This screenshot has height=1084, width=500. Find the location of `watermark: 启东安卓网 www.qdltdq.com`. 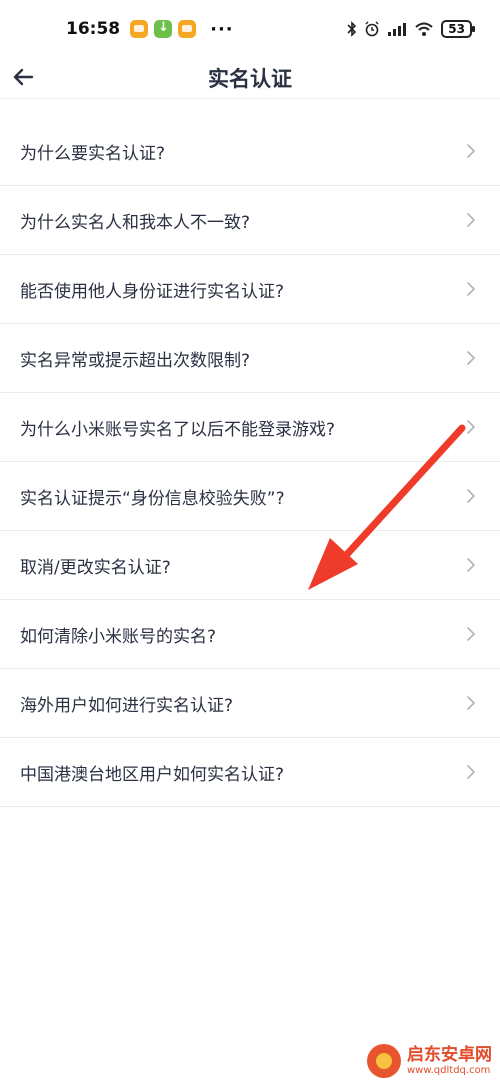

watermark: 启东安卓网 www.qdltdq.com is located at coordinates (429, 1061).